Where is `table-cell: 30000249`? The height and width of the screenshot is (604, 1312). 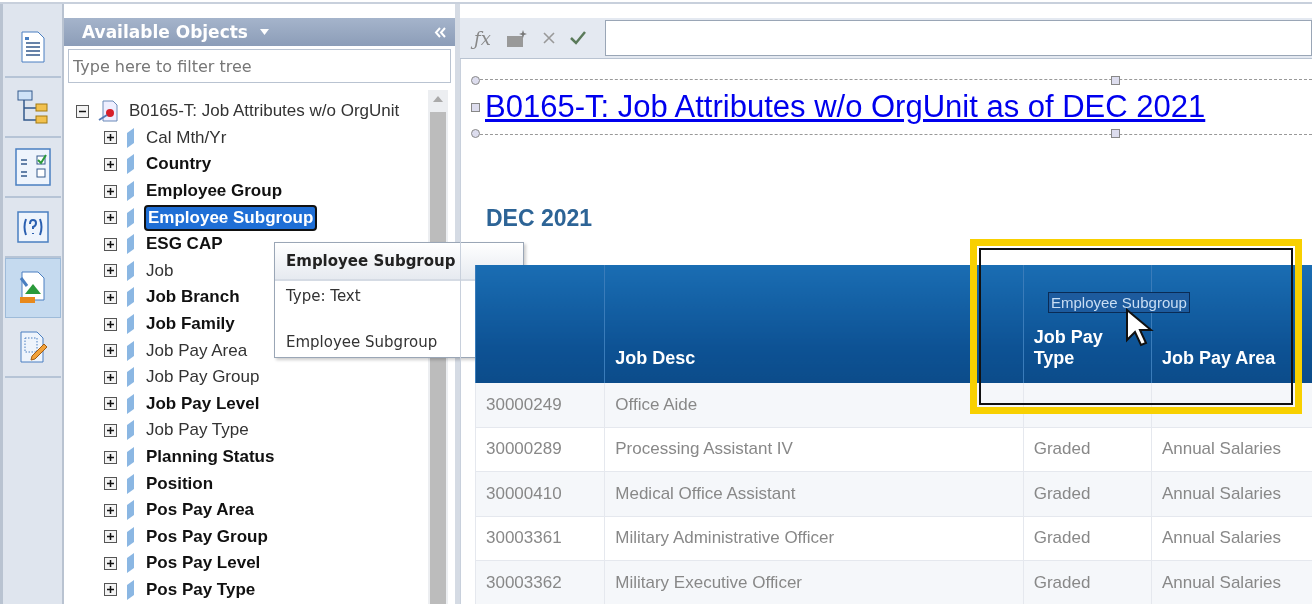 table-cell: 30000249 is located at coordinates (540, 405).